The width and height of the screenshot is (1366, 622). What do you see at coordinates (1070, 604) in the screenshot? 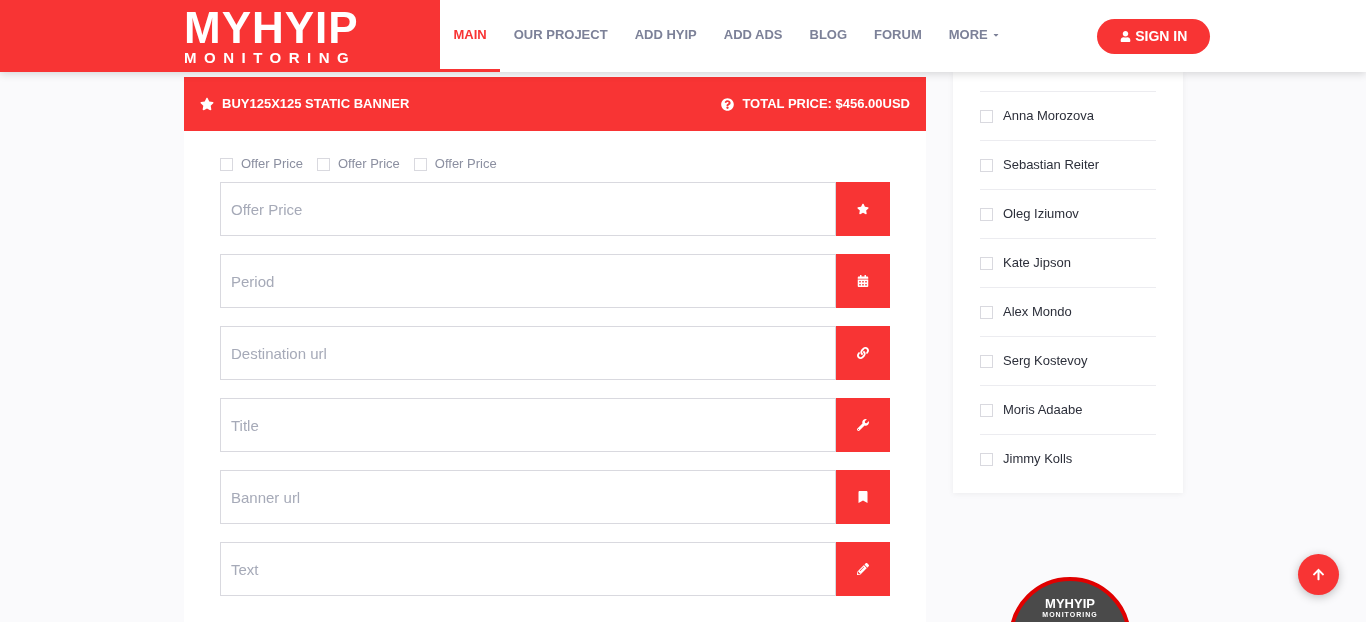
I see `badge-title: MYHYIP` at bounding box center [1070, 604].